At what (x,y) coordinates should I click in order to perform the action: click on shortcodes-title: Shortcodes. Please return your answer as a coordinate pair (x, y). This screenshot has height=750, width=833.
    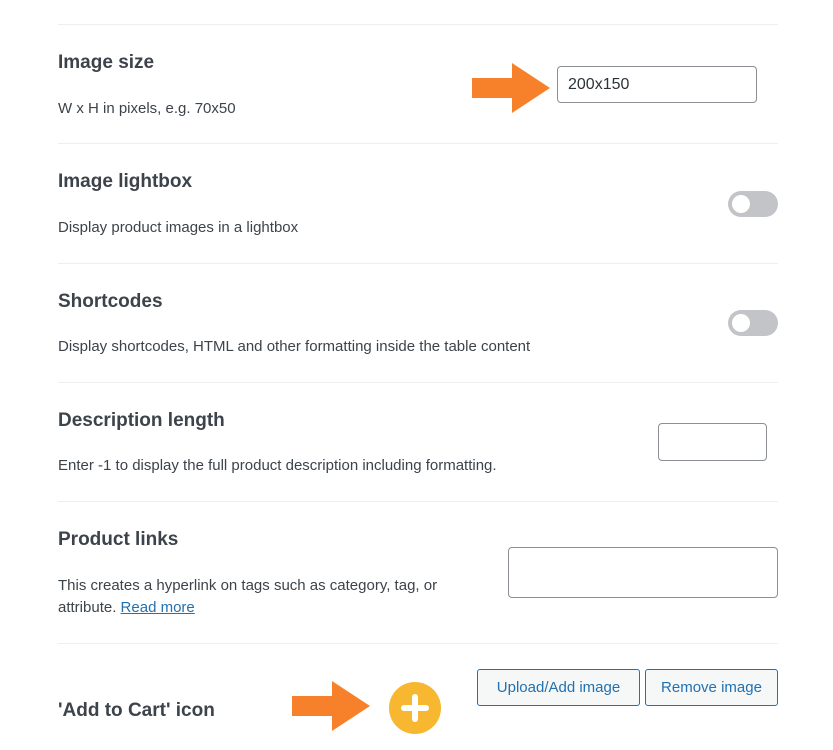
    Looking at the image, I should click on (110, 301).